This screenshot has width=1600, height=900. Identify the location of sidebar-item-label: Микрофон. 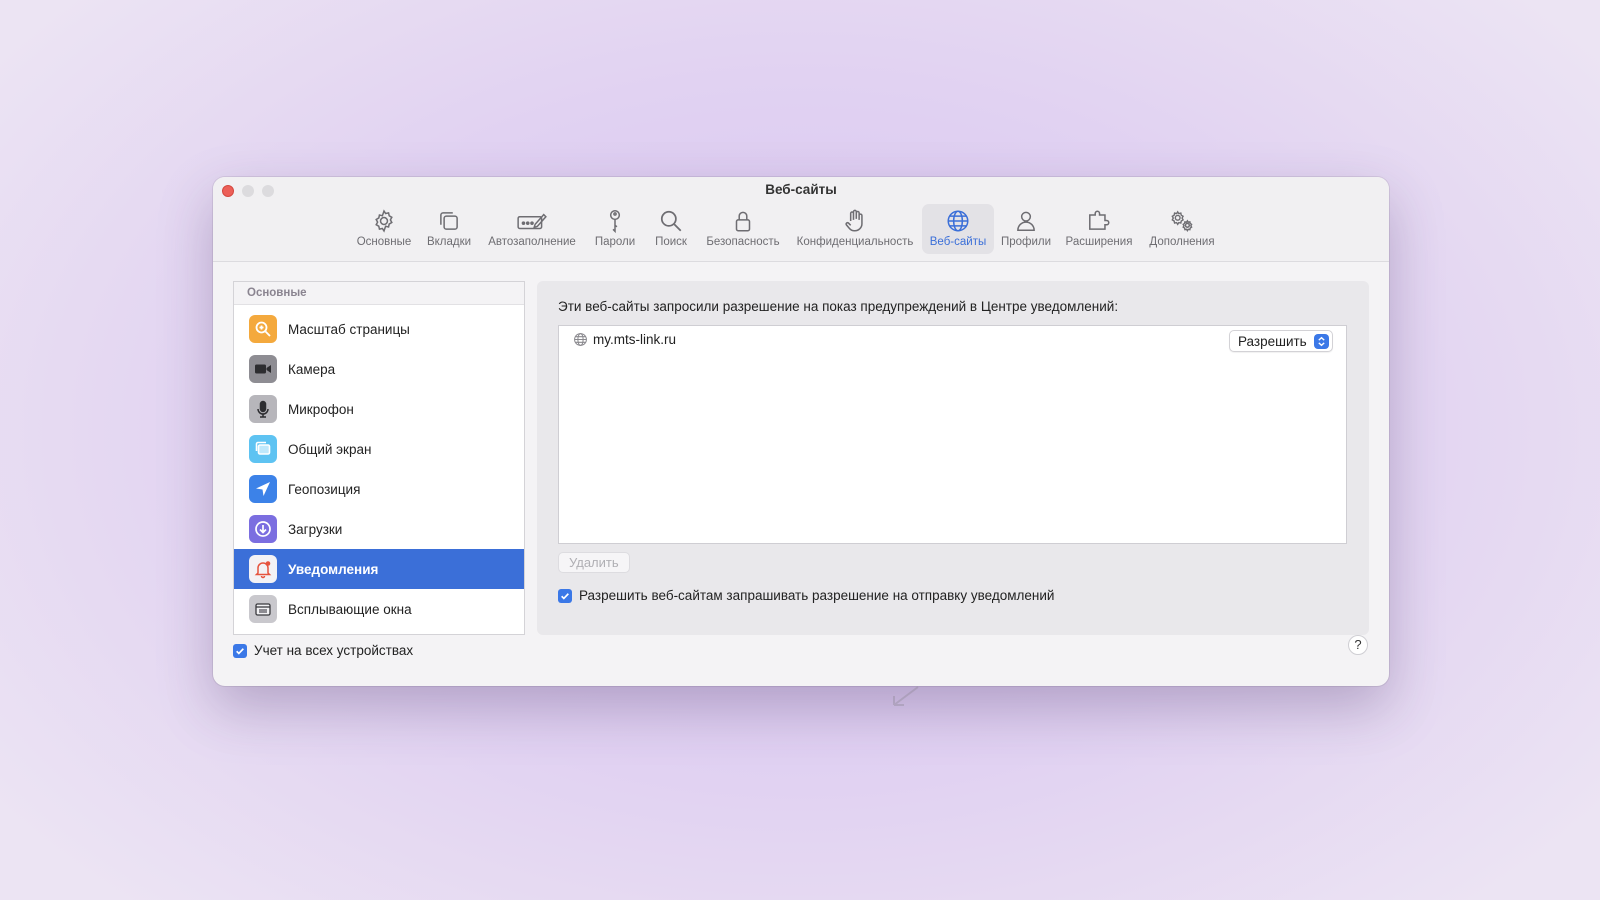
(321, 409).